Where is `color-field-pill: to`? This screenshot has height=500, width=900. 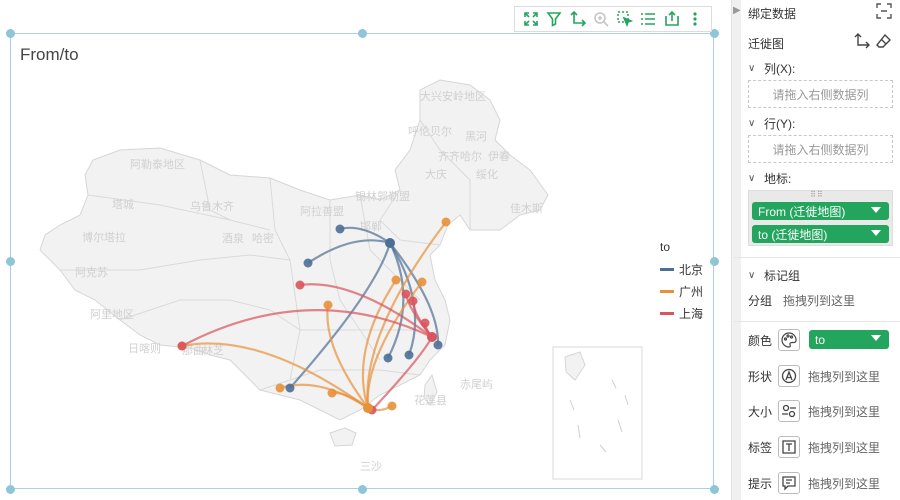
color-field-pill: to is located at coordinates (849, 339).